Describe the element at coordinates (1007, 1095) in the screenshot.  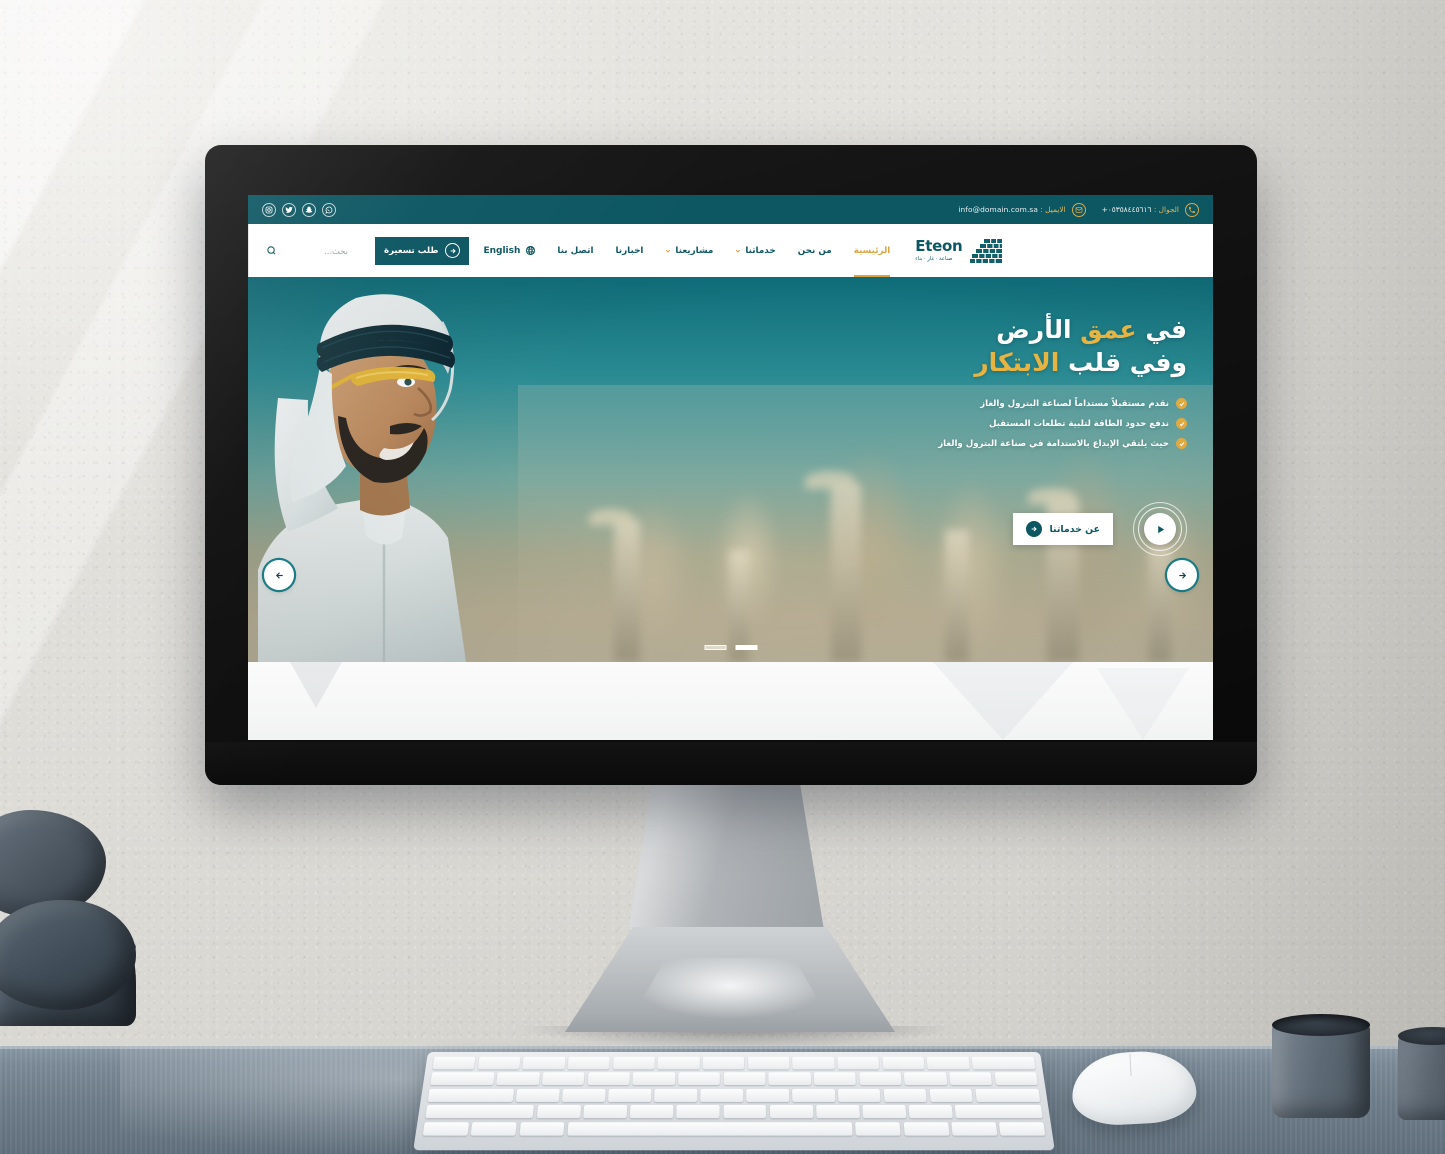
I see `enter-key` at that location.